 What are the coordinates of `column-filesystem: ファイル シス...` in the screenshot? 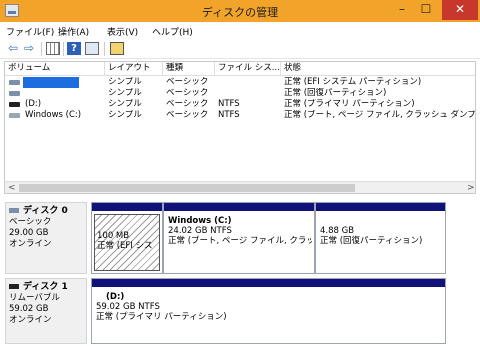 It's located at (248, 69).